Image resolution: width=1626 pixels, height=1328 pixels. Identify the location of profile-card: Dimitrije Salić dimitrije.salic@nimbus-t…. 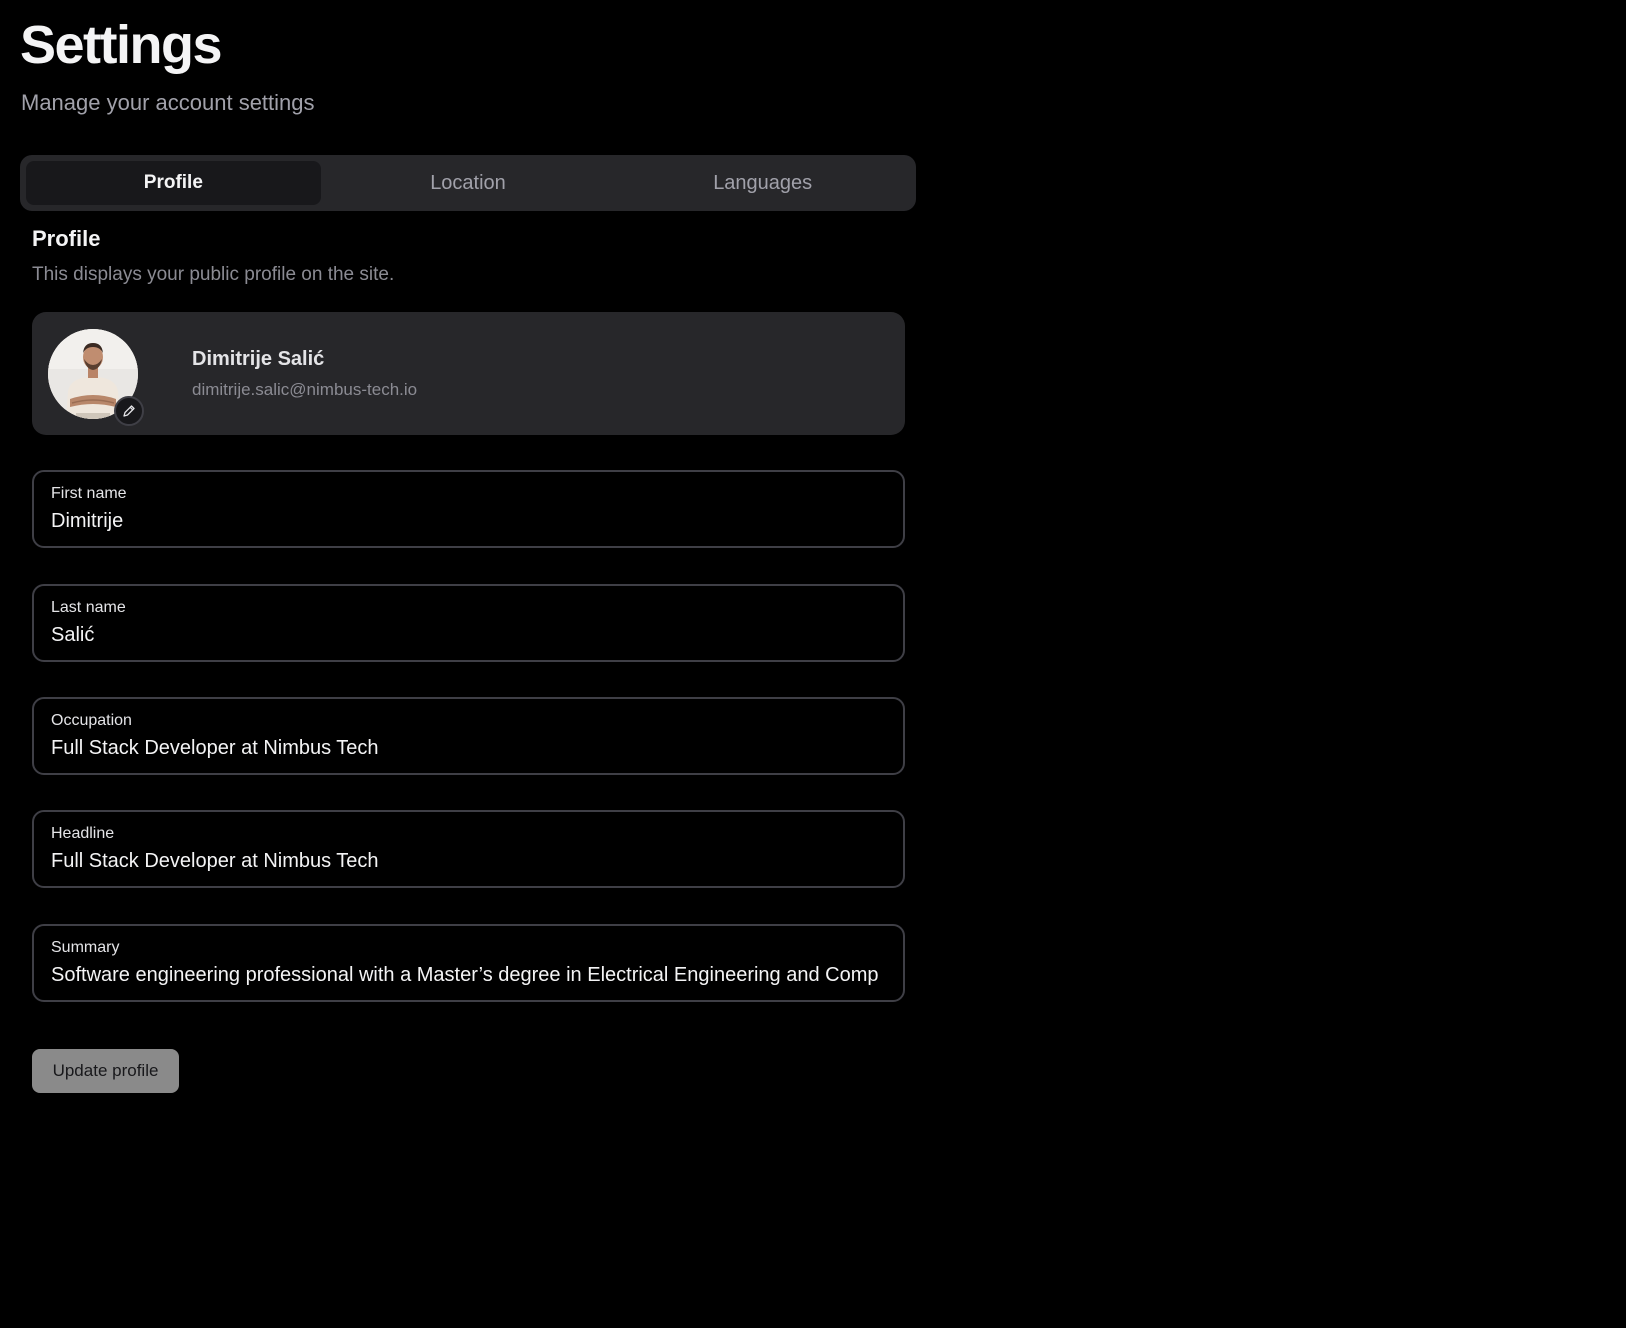
(468, 373).